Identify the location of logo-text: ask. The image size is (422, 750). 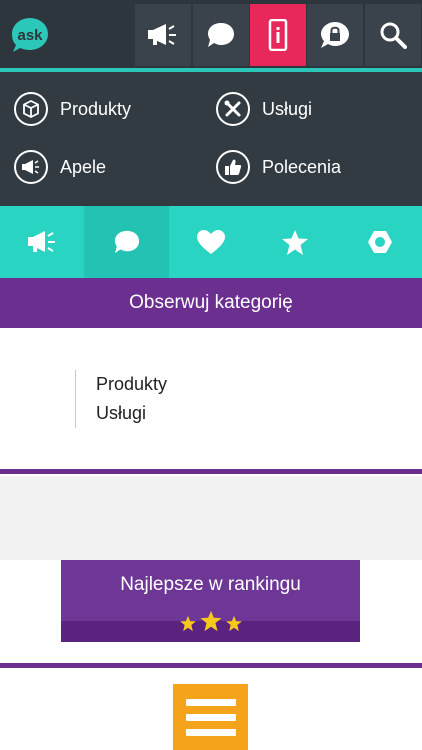
(30, 35).